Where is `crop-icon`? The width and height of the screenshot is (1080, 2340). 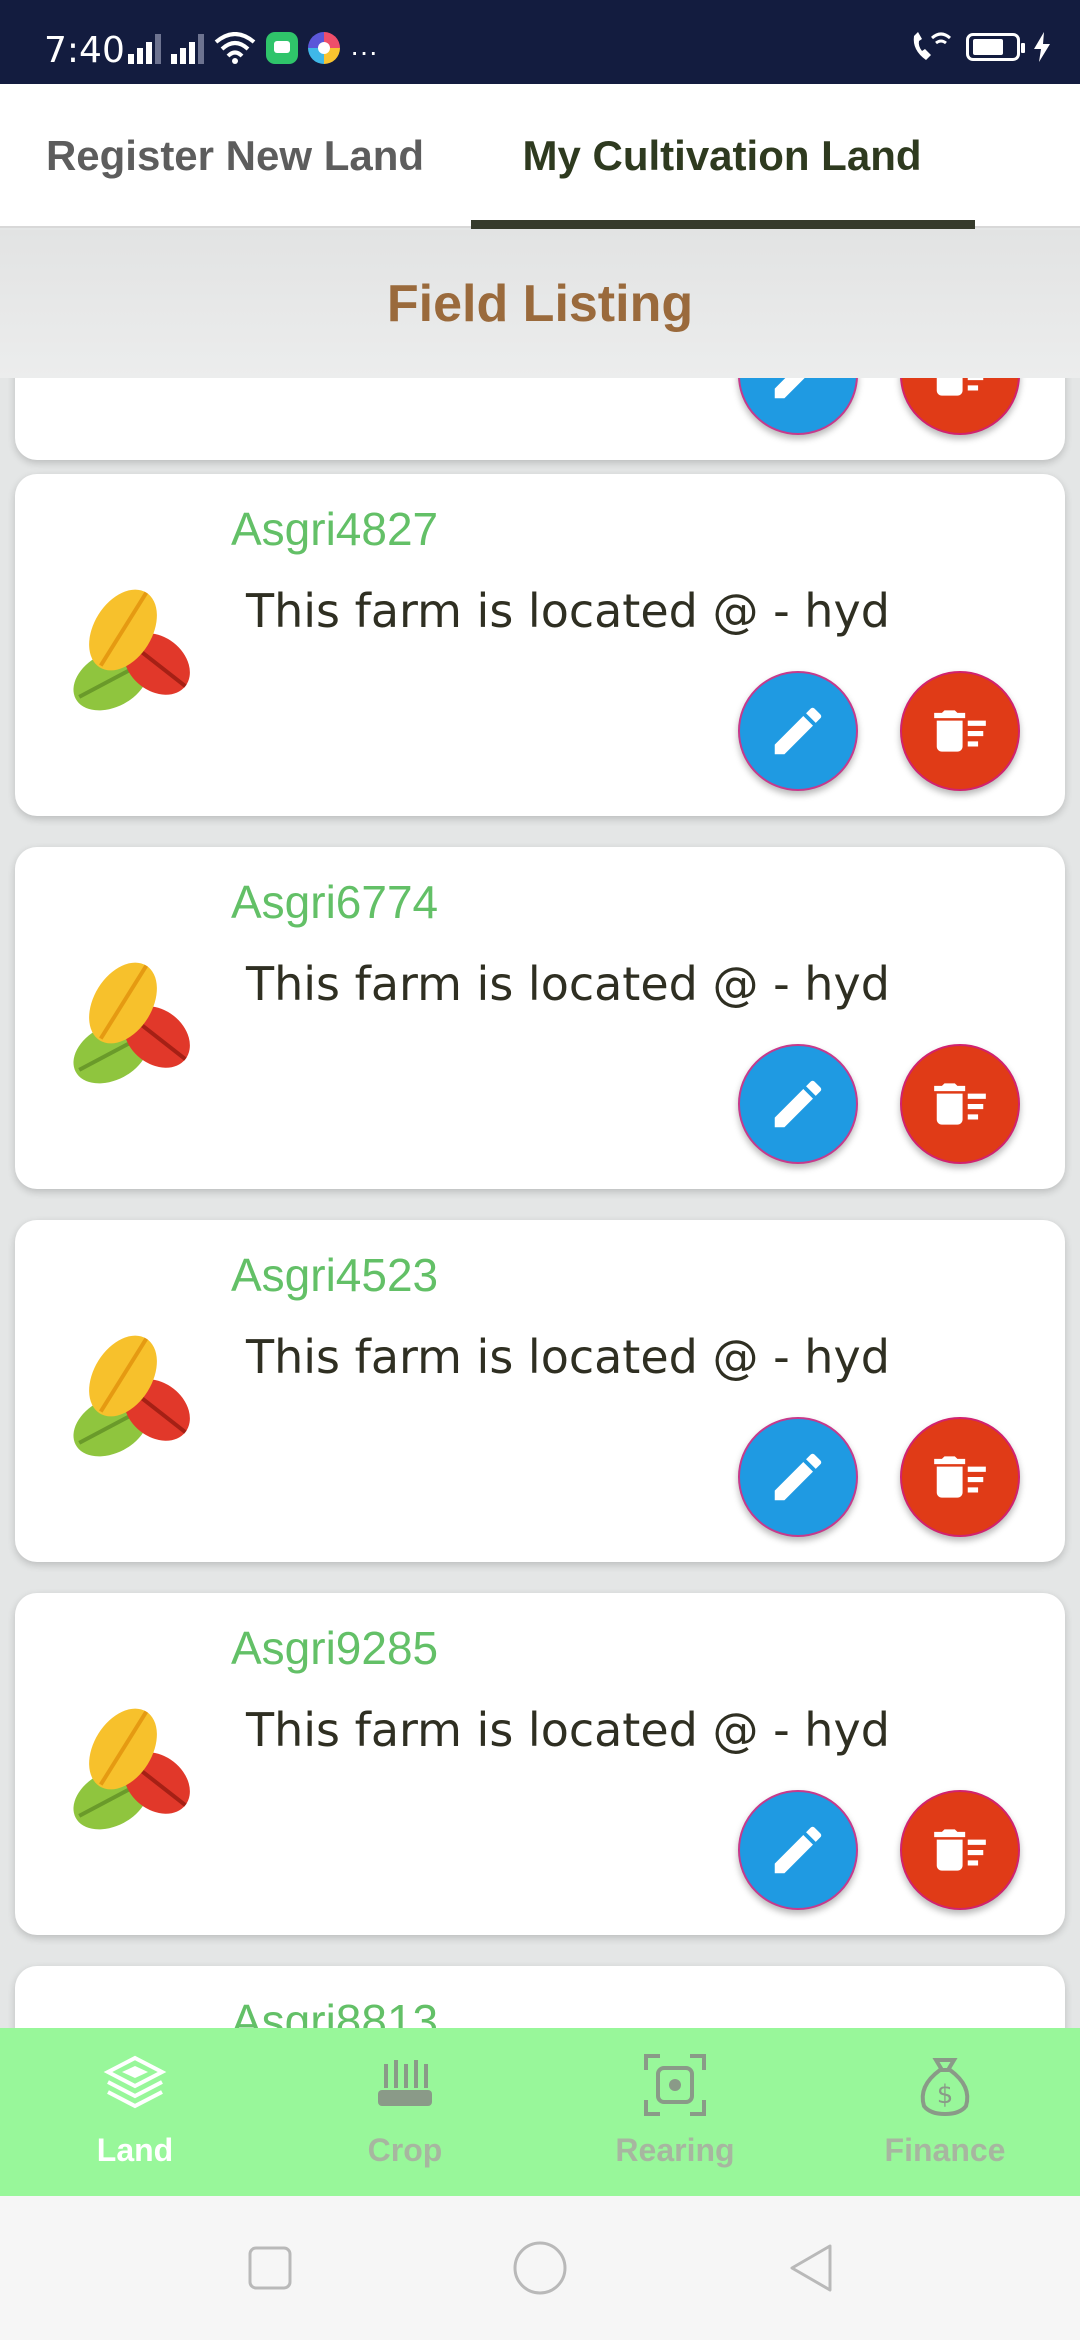 crop-icon is located at coordinates (405, 2083).